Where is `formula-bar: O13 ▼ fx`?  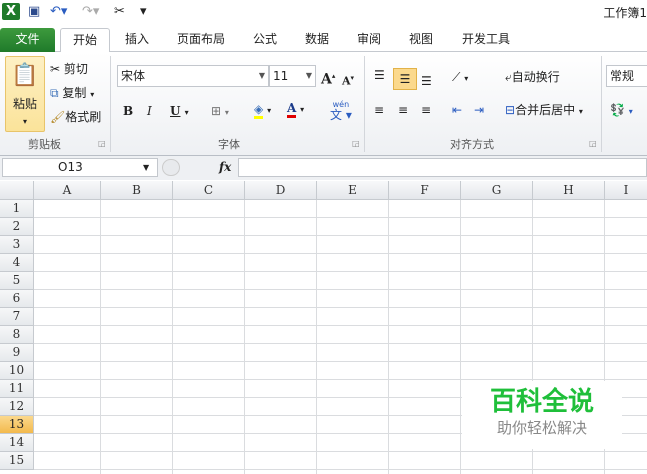 formula-bar: O13 ▼ fx is located at coordinates (323, 168).